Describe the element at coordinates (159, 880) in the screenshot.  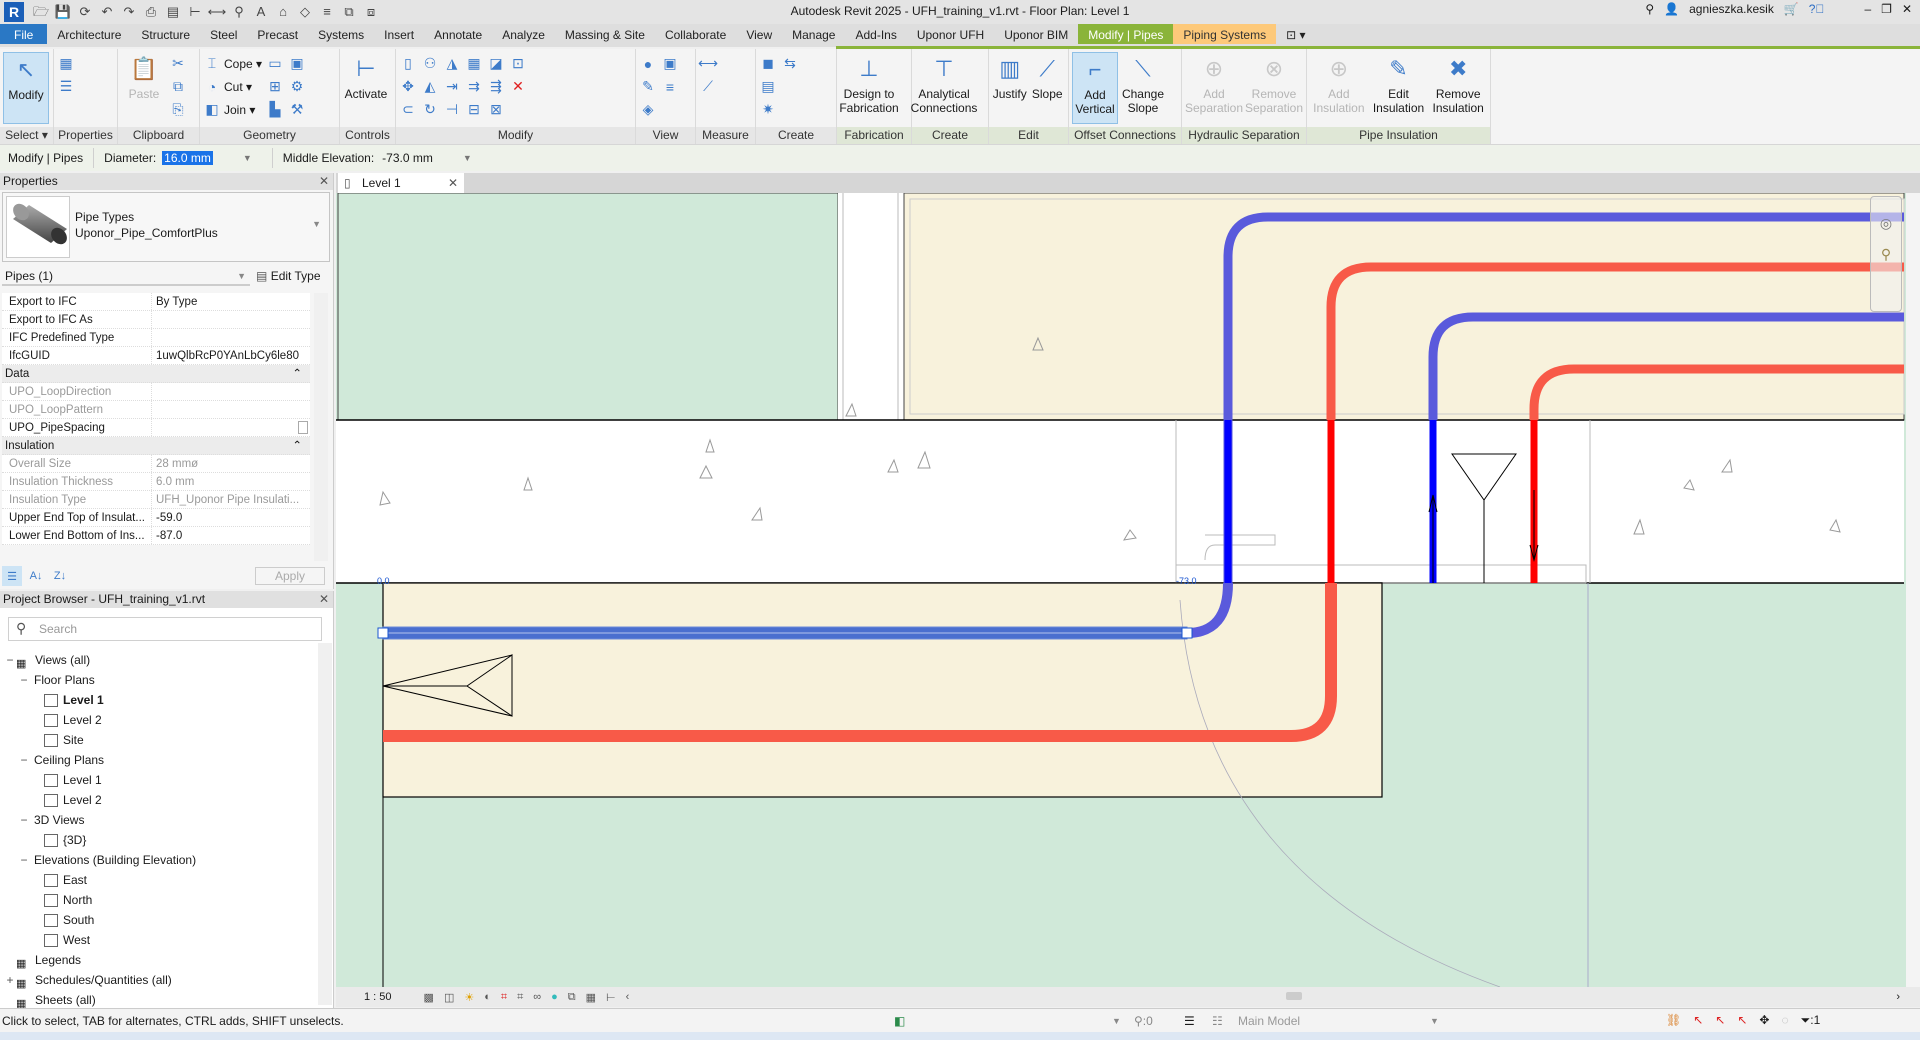
I see `browser-item: East` at that location.